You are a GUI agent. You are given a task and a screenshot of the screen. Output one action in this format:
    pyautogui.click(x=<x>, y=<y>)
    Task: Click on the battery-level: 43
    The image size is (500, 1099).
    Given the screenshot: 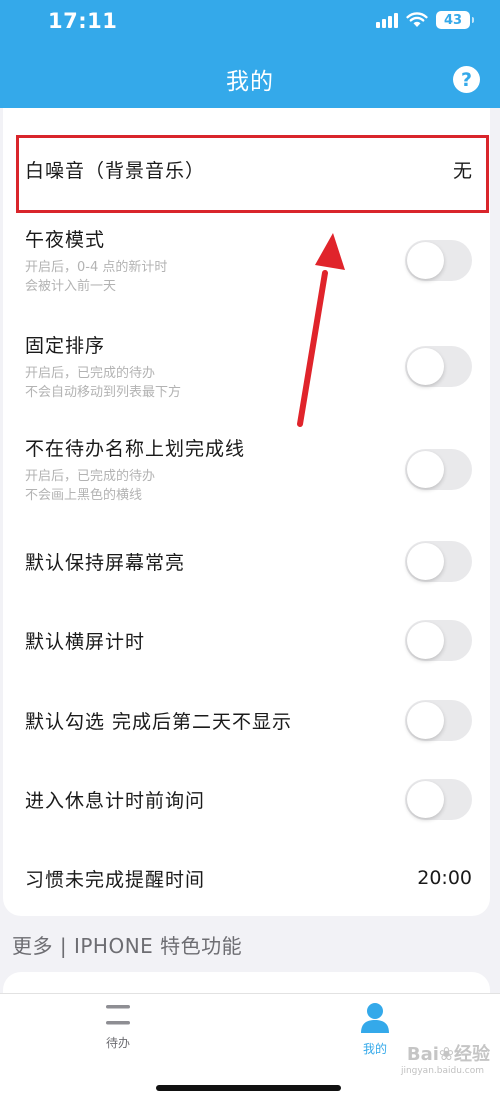 What is the action you would take?
    pyautogui.click(x=453, y=20)
    